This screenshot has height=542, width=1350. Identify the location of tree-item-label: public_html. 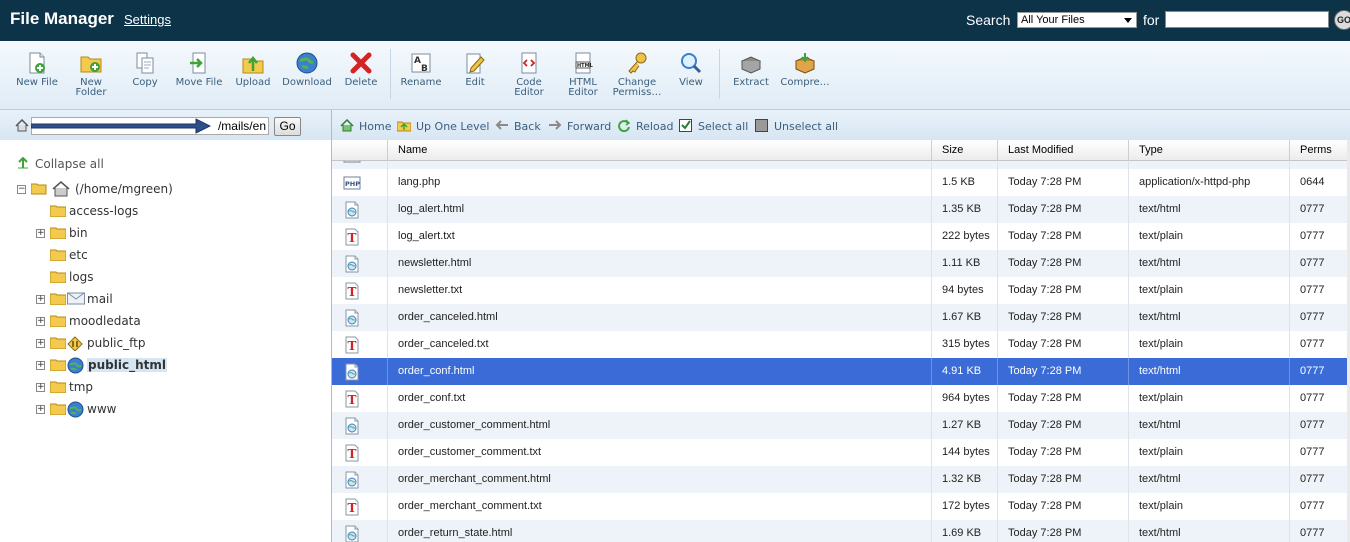
(127, 365).